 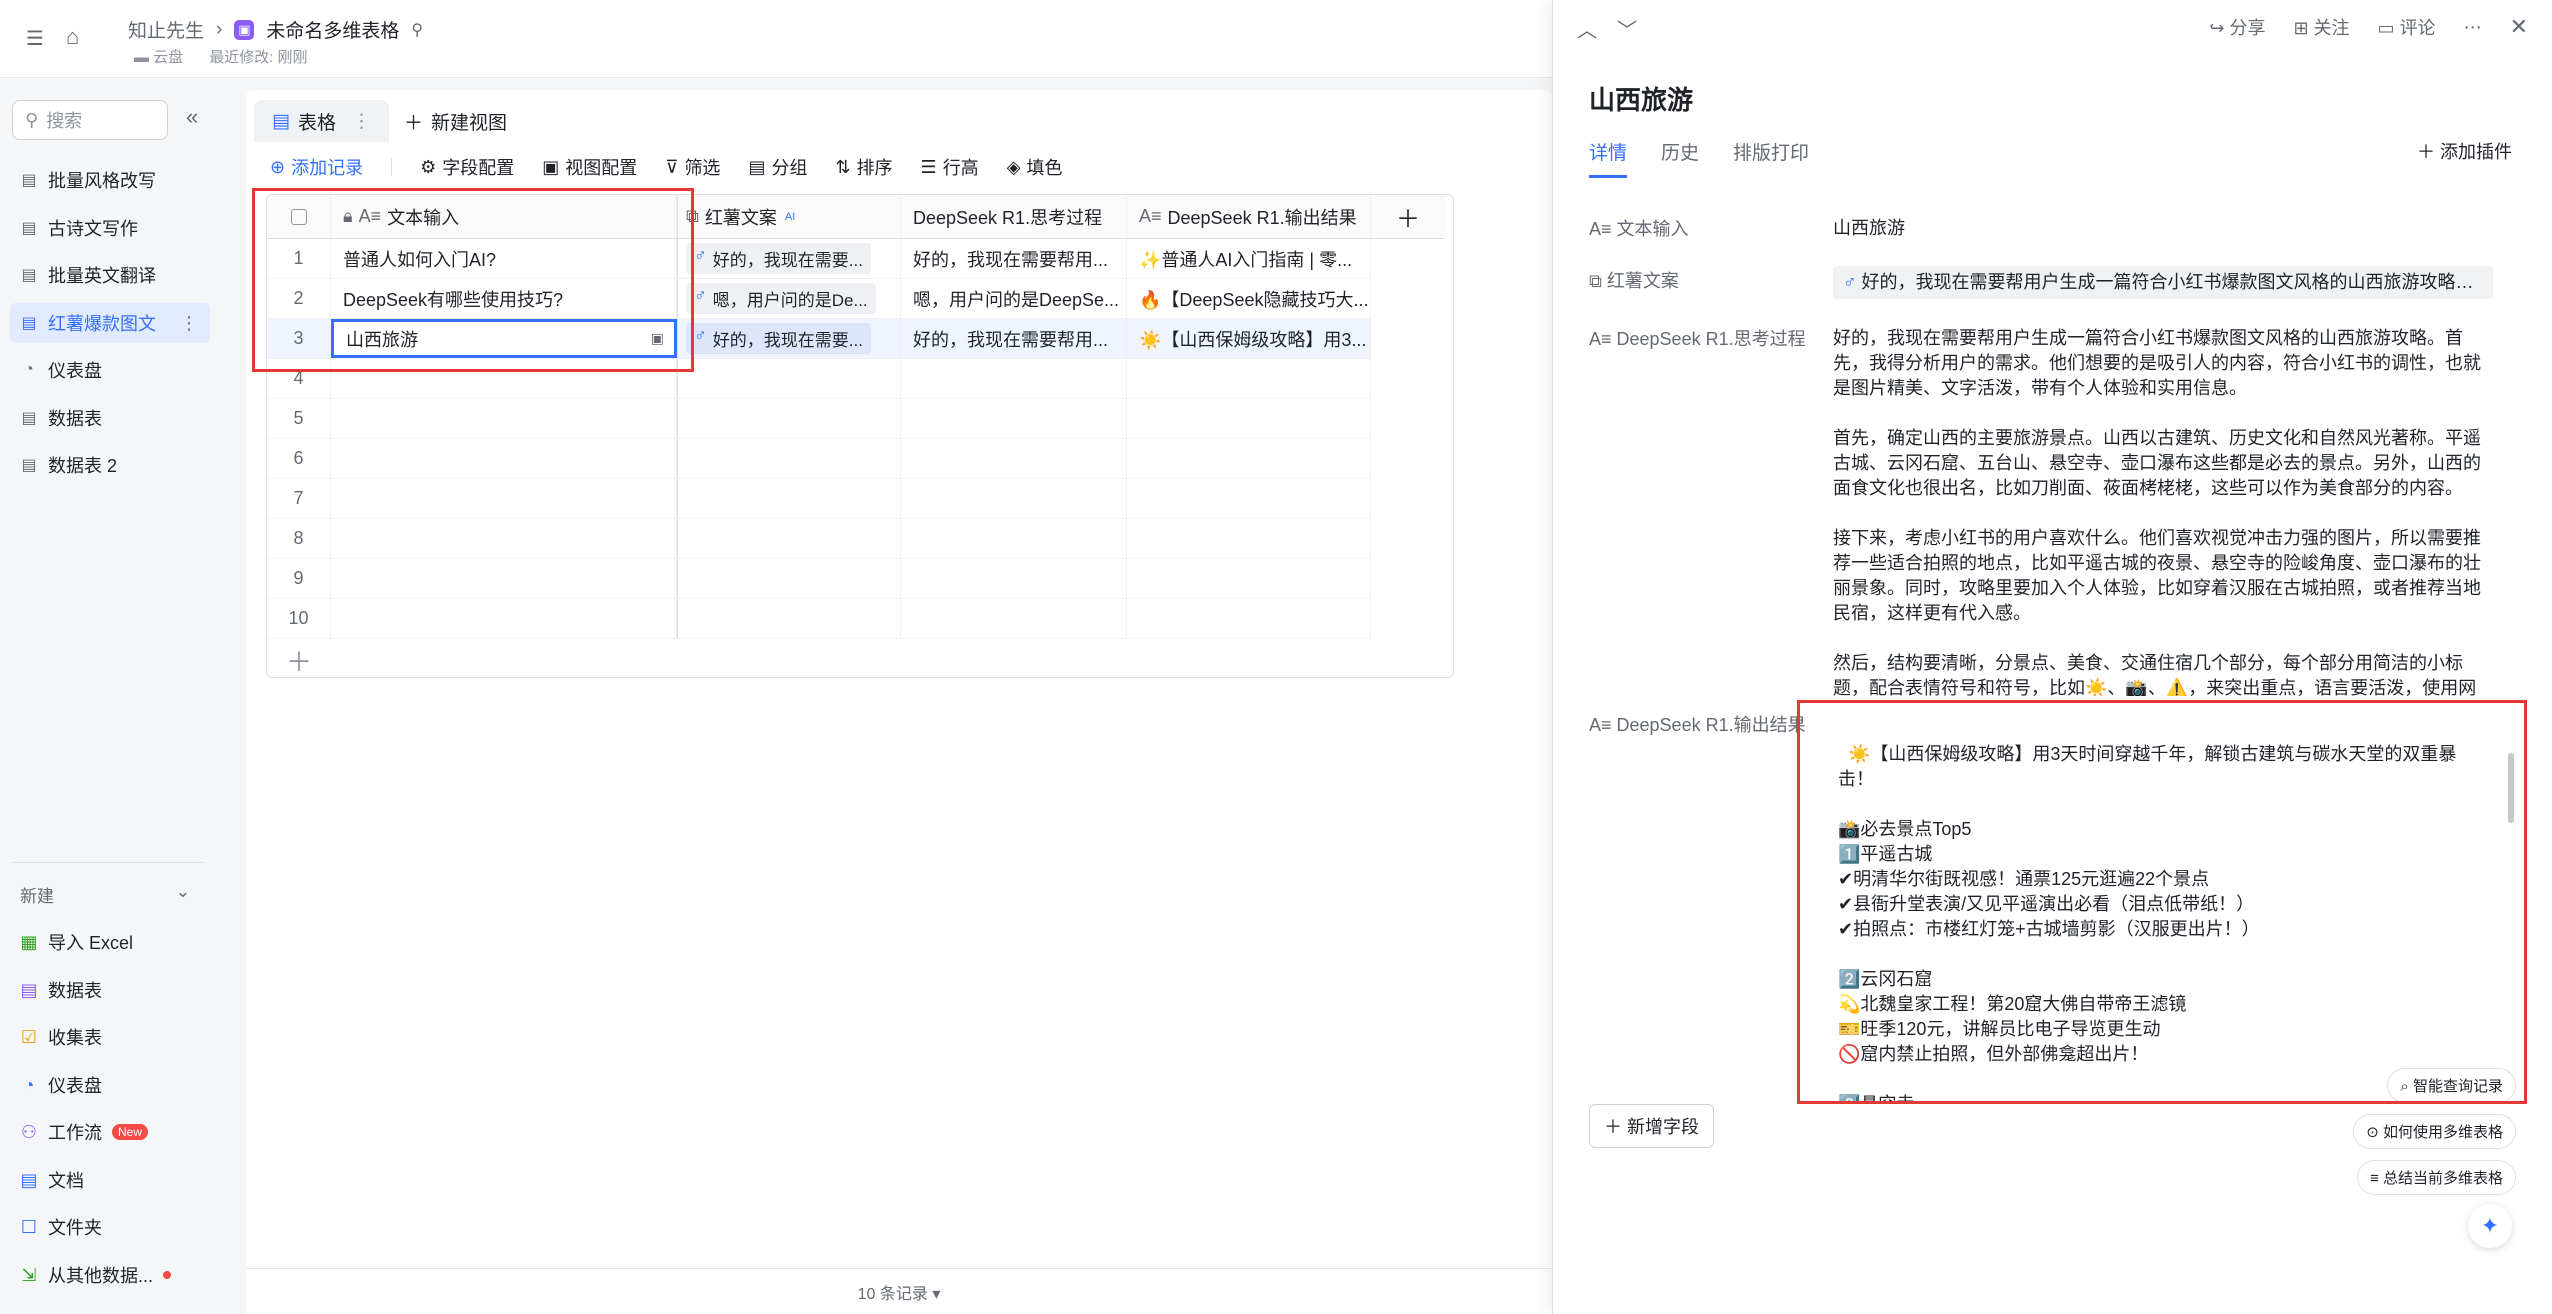 What do you see at coordinates (1652, 1126) in the screenshot?
I see `add-field-button: ＋ 新增字段` at bounding box center [1652, 1126].